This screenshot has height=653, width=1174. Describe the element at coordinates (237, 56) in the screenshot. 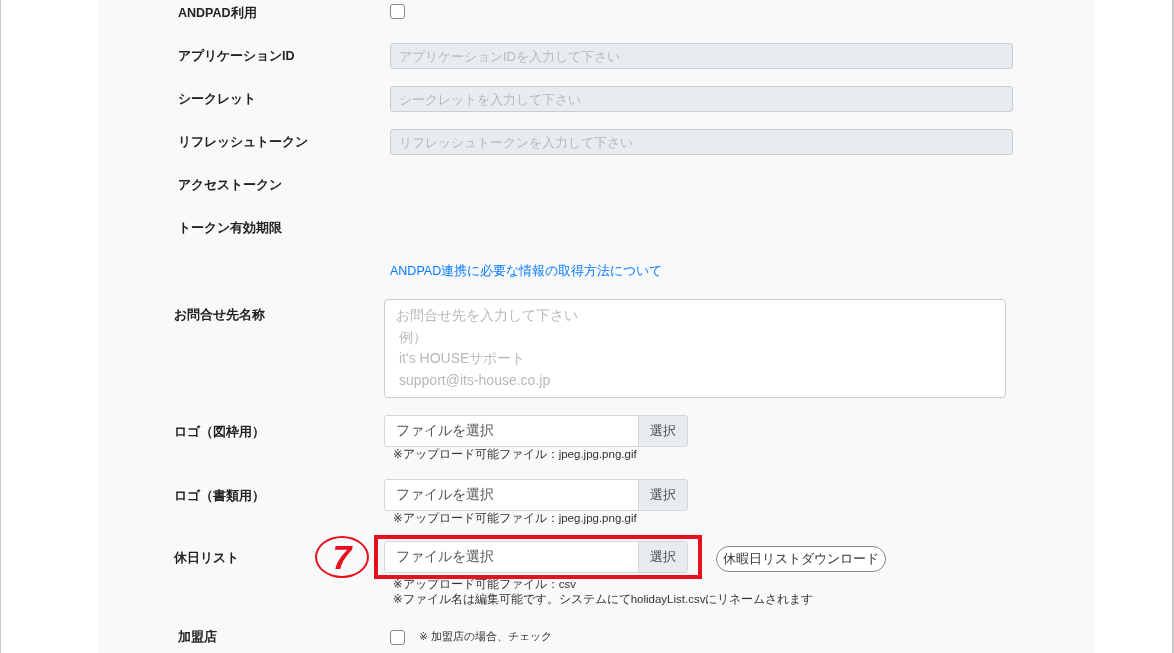

I see `field-label: アプリケーションID` at that location.